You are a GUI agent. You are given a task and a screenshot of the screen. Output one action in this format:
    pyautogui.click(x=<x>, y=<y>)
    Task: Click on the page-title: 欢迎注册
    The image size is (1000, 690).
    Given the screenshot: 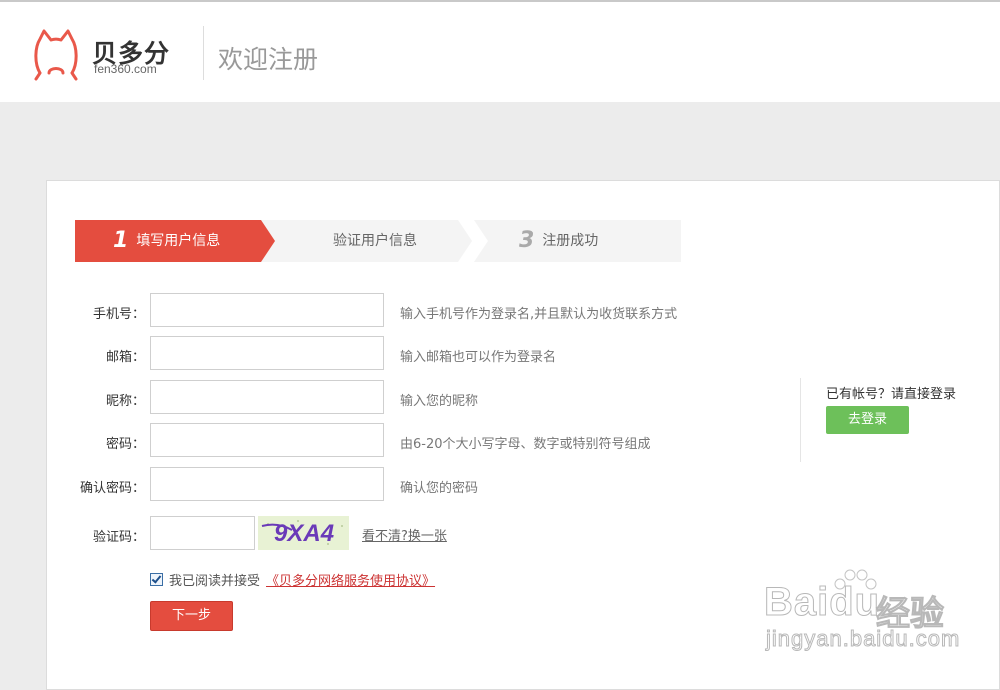 What is the action you would take?
    pyautogui.click(x=268, y=59)
    